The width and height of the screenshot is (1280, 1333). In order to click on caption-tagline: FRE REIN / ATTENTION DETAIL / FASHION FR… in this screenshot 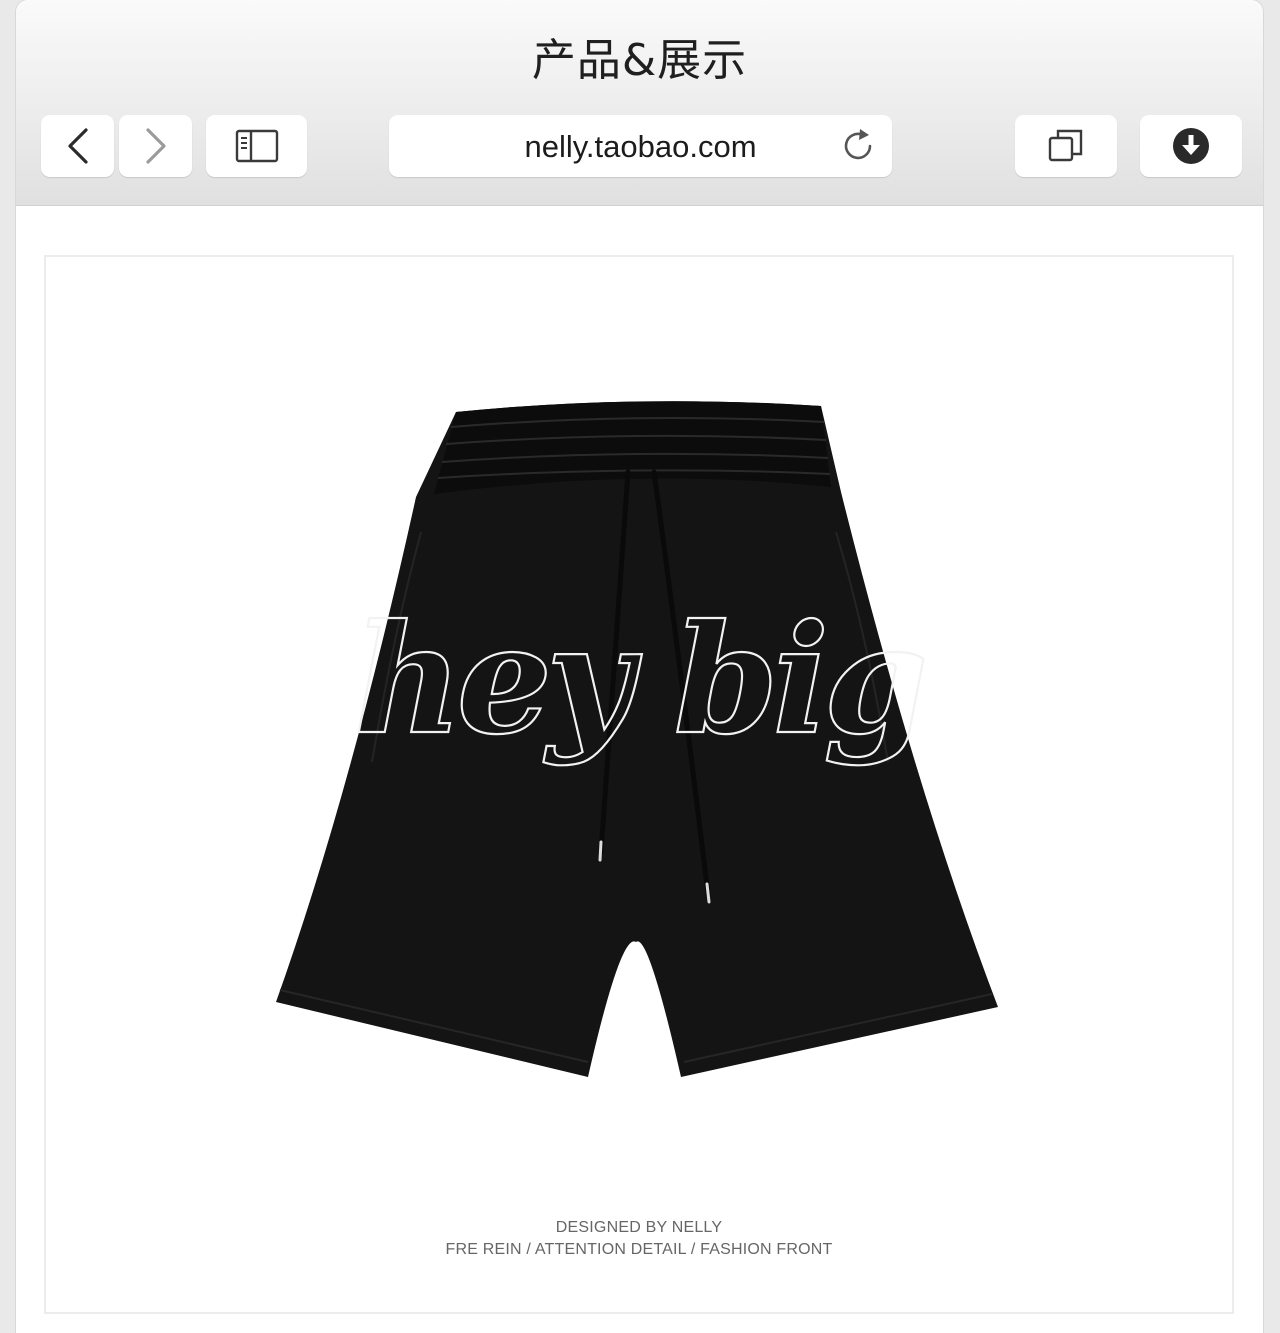, I will do `click(639, 1249)`.